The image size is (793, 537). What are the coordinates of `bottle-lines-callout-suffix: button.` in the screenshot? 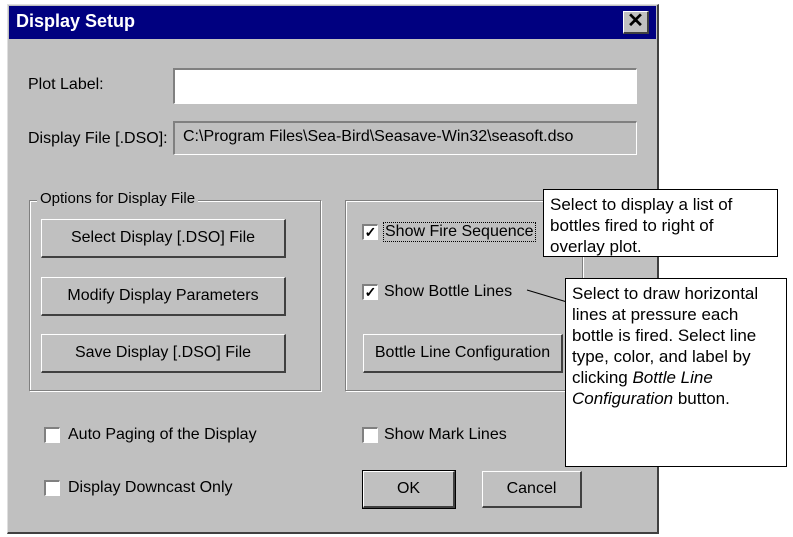 It's located at (701, 398).